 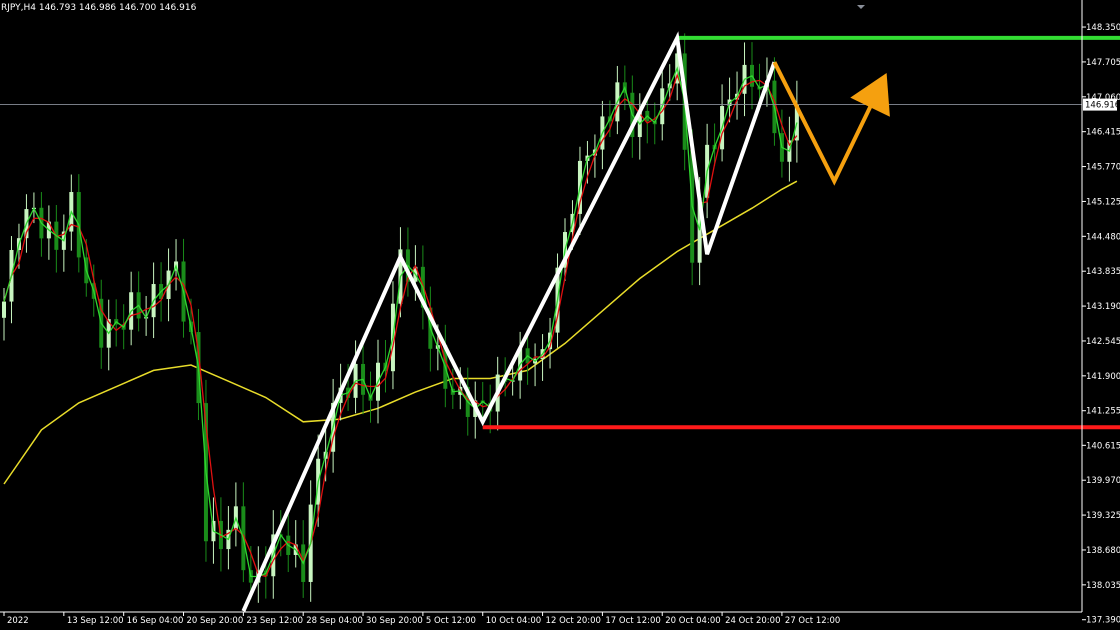 What do you see at coordinates (18, 621) in the screenshot?
I see `x-tick-label: 2022` at bounding box center [18, 621].